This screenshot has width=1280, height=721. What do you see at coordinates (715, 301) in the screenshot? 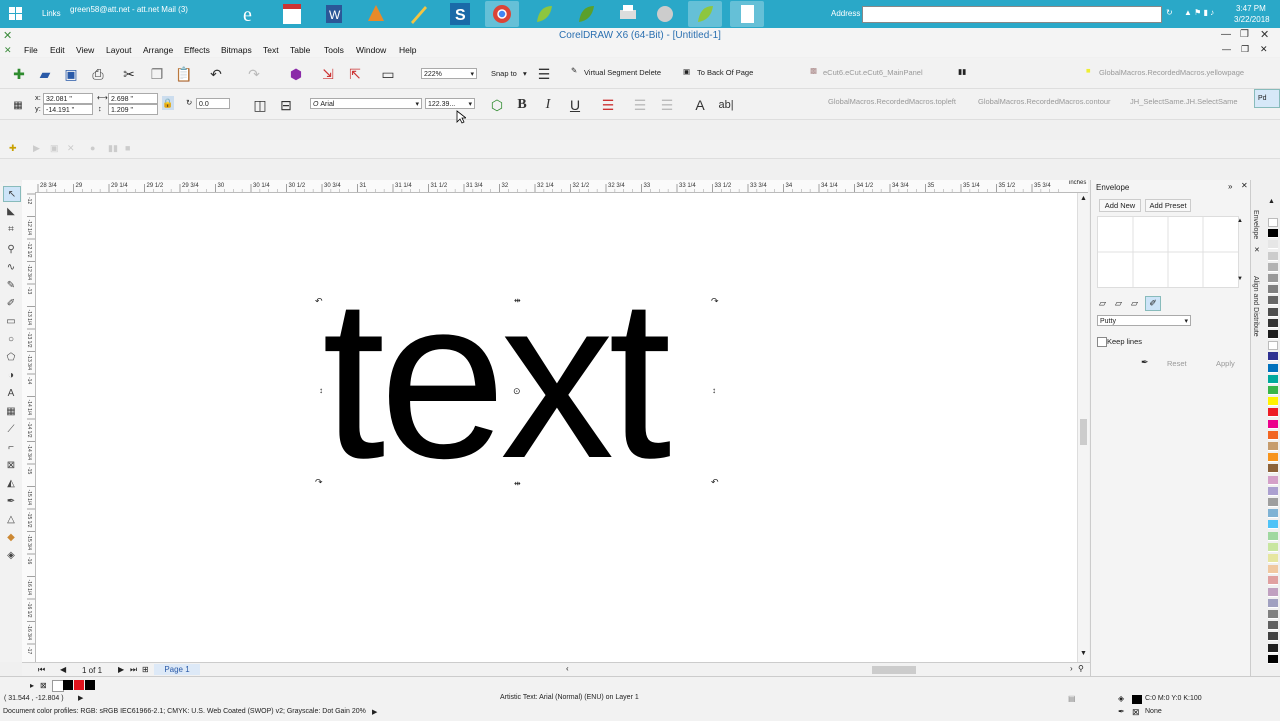
I see `rotate-handle-top-right: ↷` at bounding box center [715, 301].